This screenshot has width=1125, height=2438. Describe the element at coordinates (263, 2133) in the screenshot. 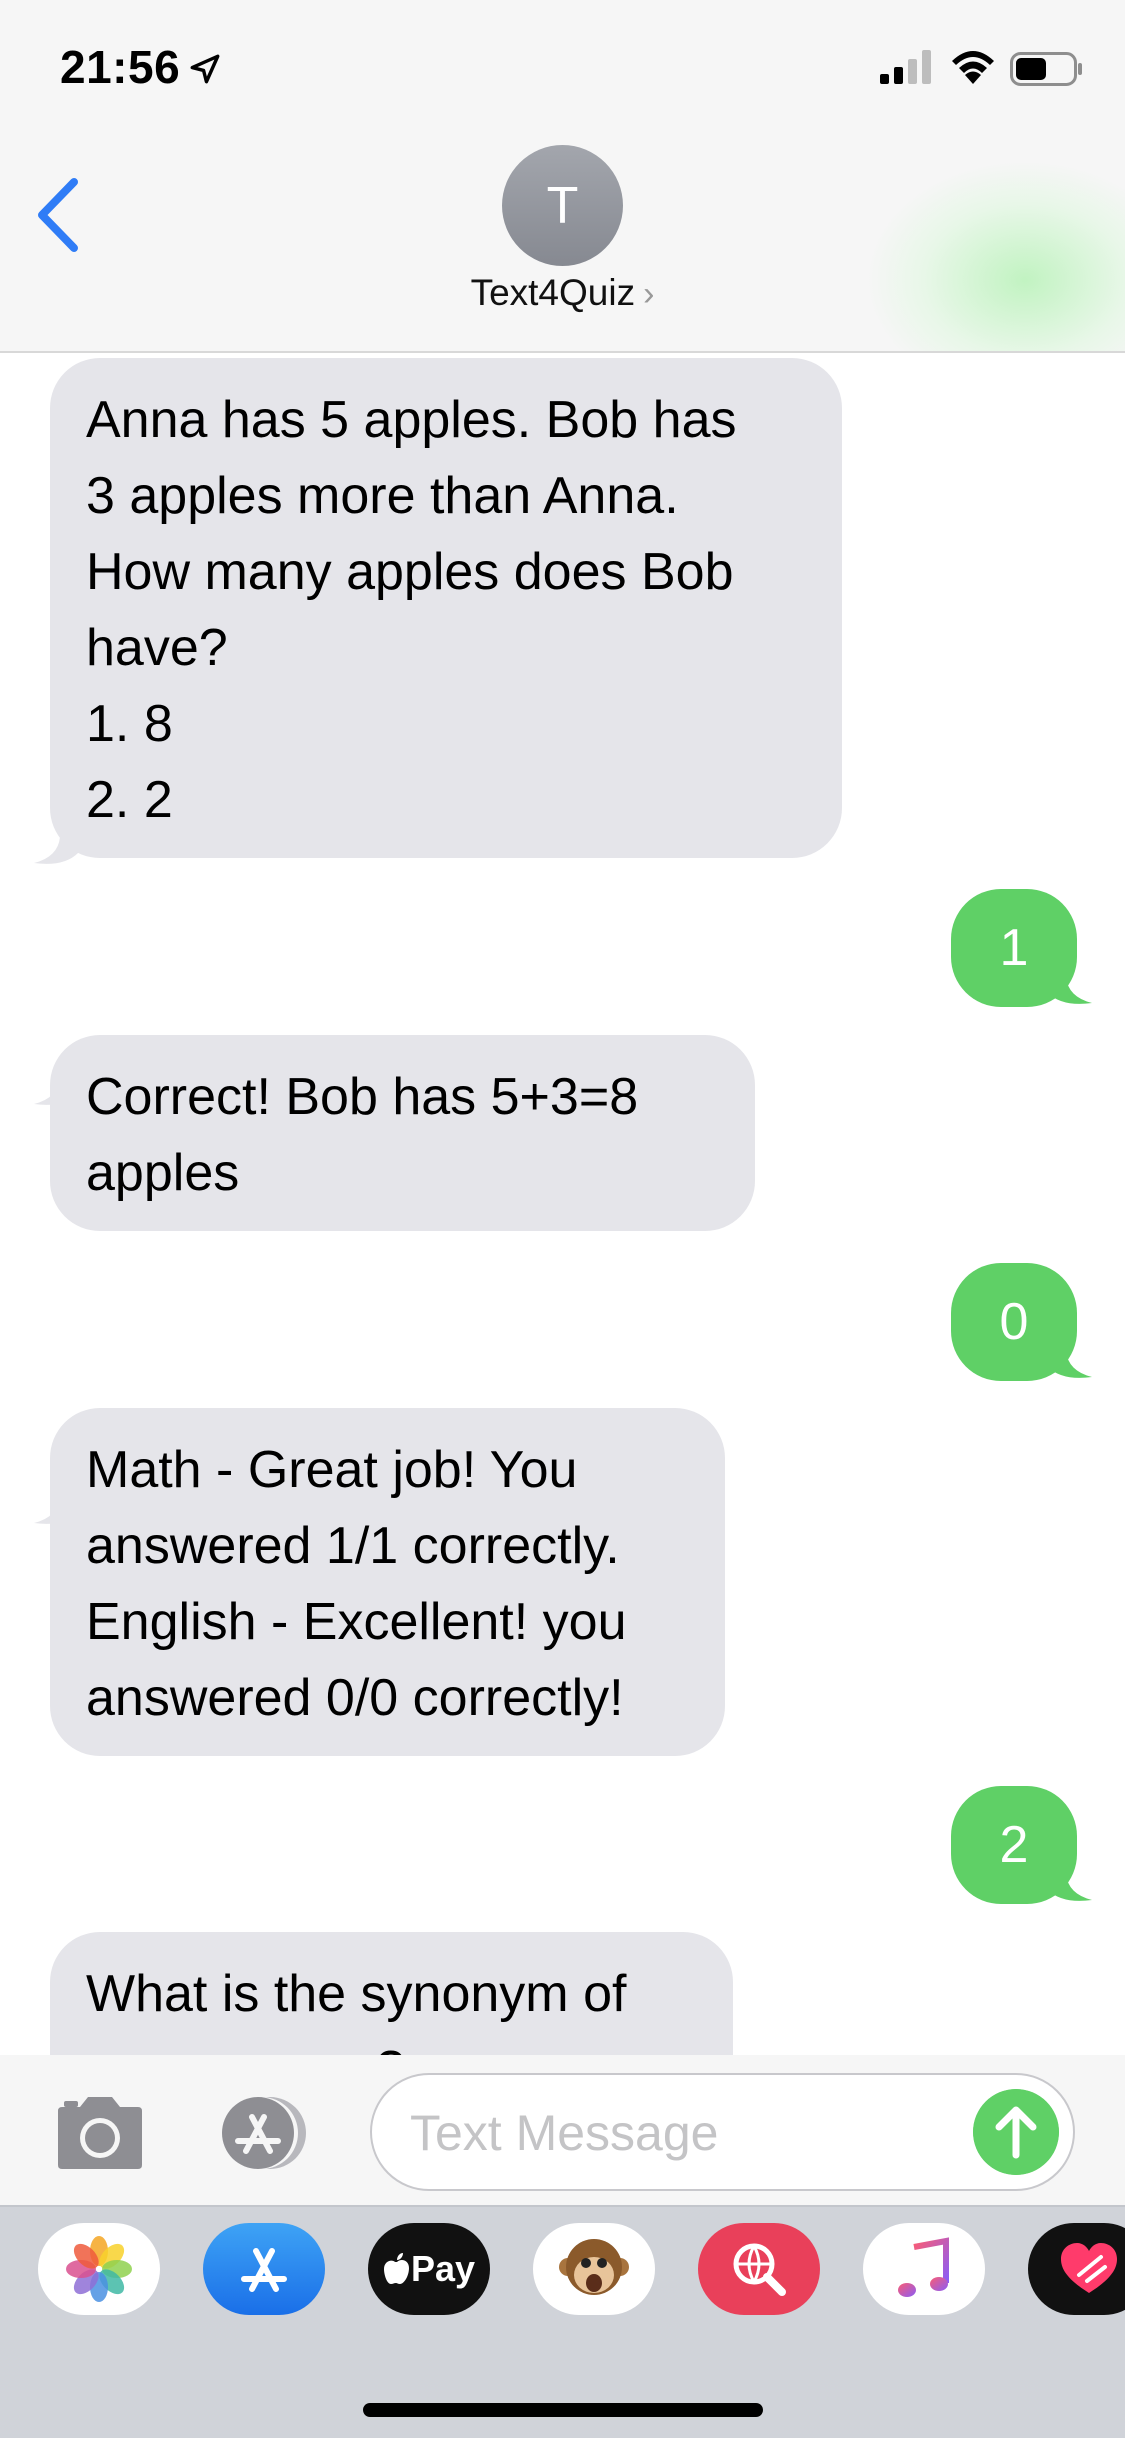

I see `app-store-drawer-button` at that location.